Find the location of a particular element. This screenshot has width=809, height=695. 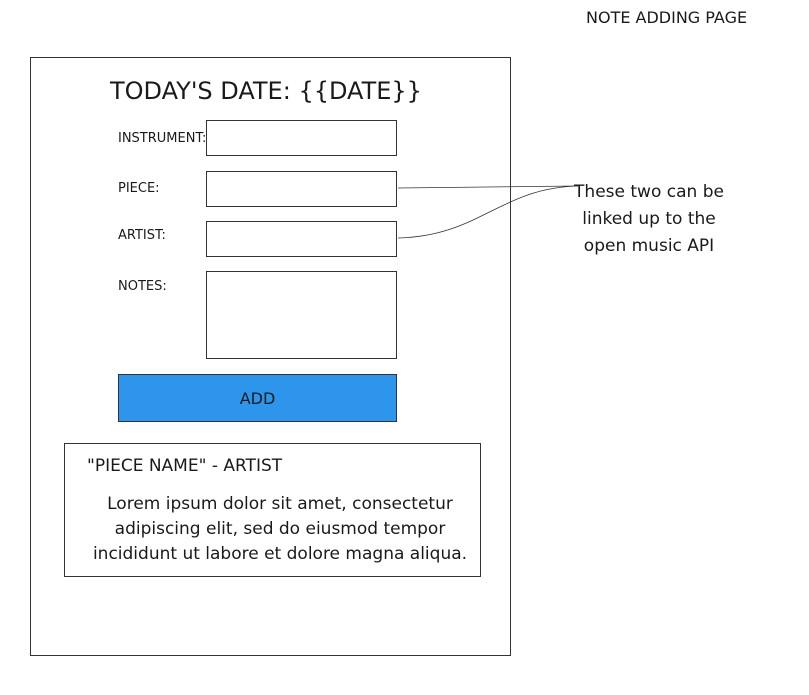

annotation-connectors is located at coordinates (488, 212).